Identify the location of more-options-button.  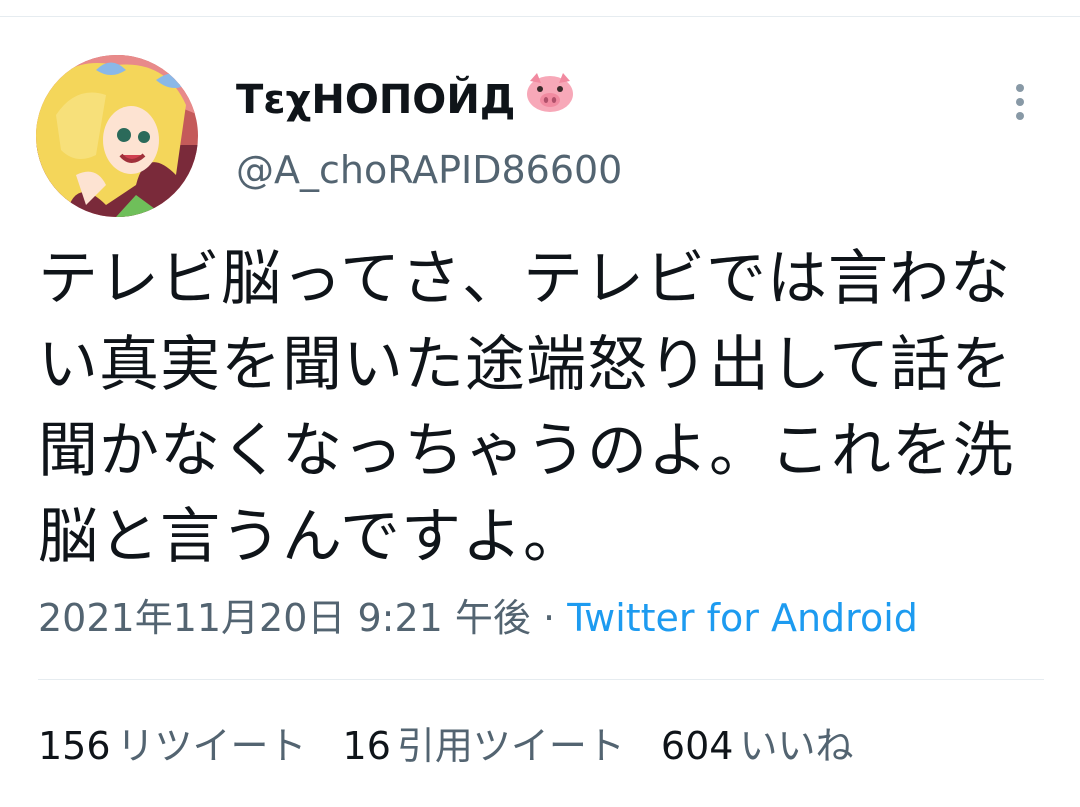
(1020, 102).